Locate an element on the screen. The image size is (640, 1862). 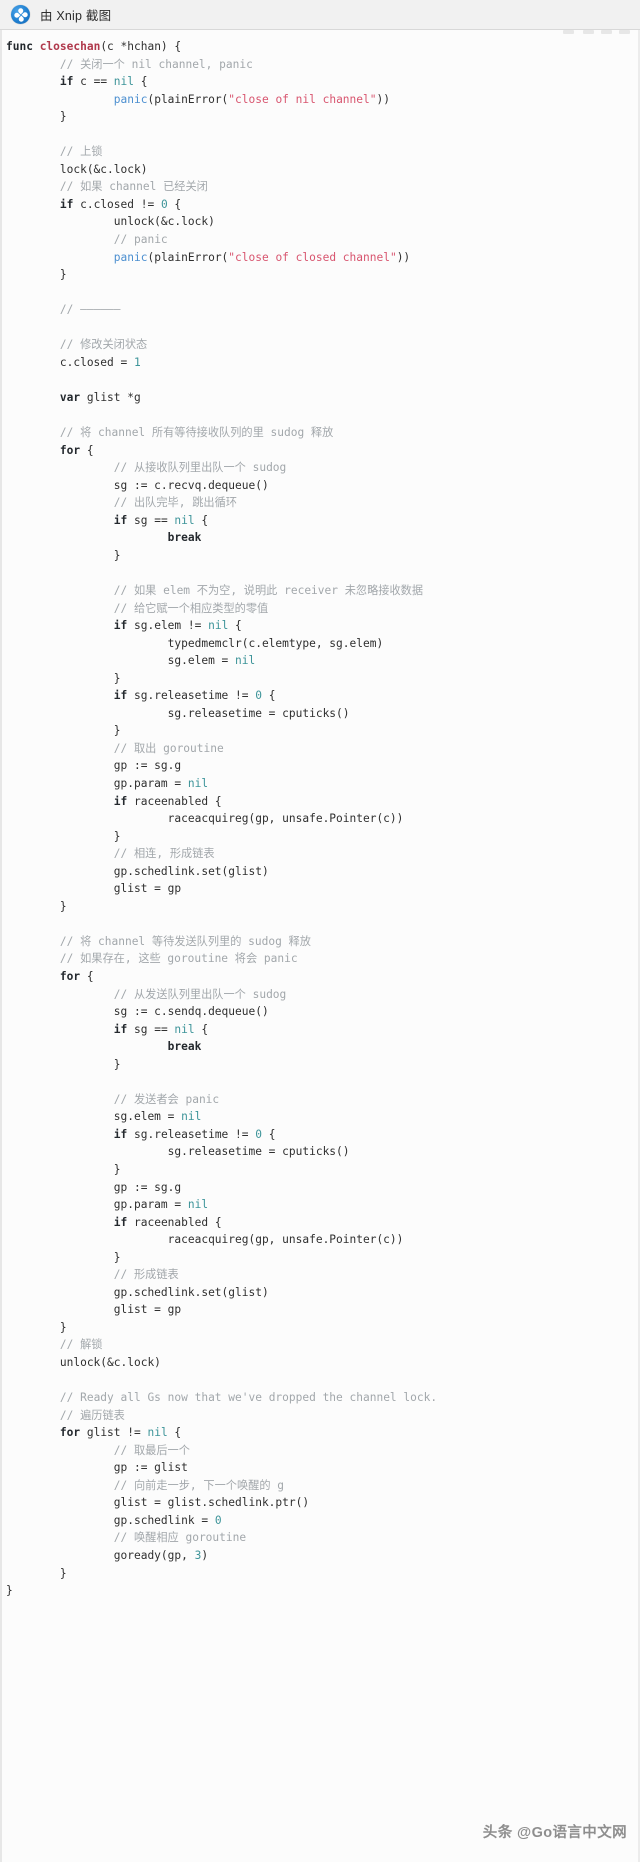
code-token: gp.schedlink = is located at coordinates (110, 1520).